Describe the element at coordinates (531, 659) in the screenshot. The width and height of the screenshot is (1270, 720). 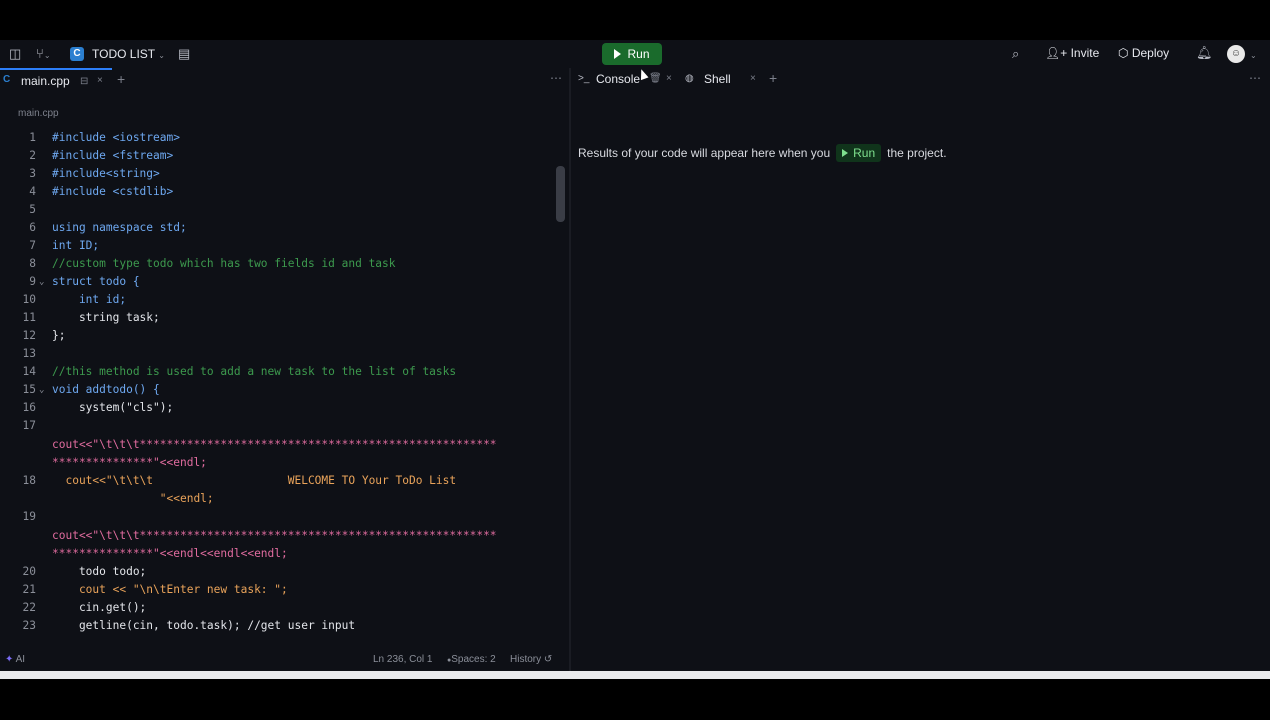
I see `history-button: History ↺` at that location.